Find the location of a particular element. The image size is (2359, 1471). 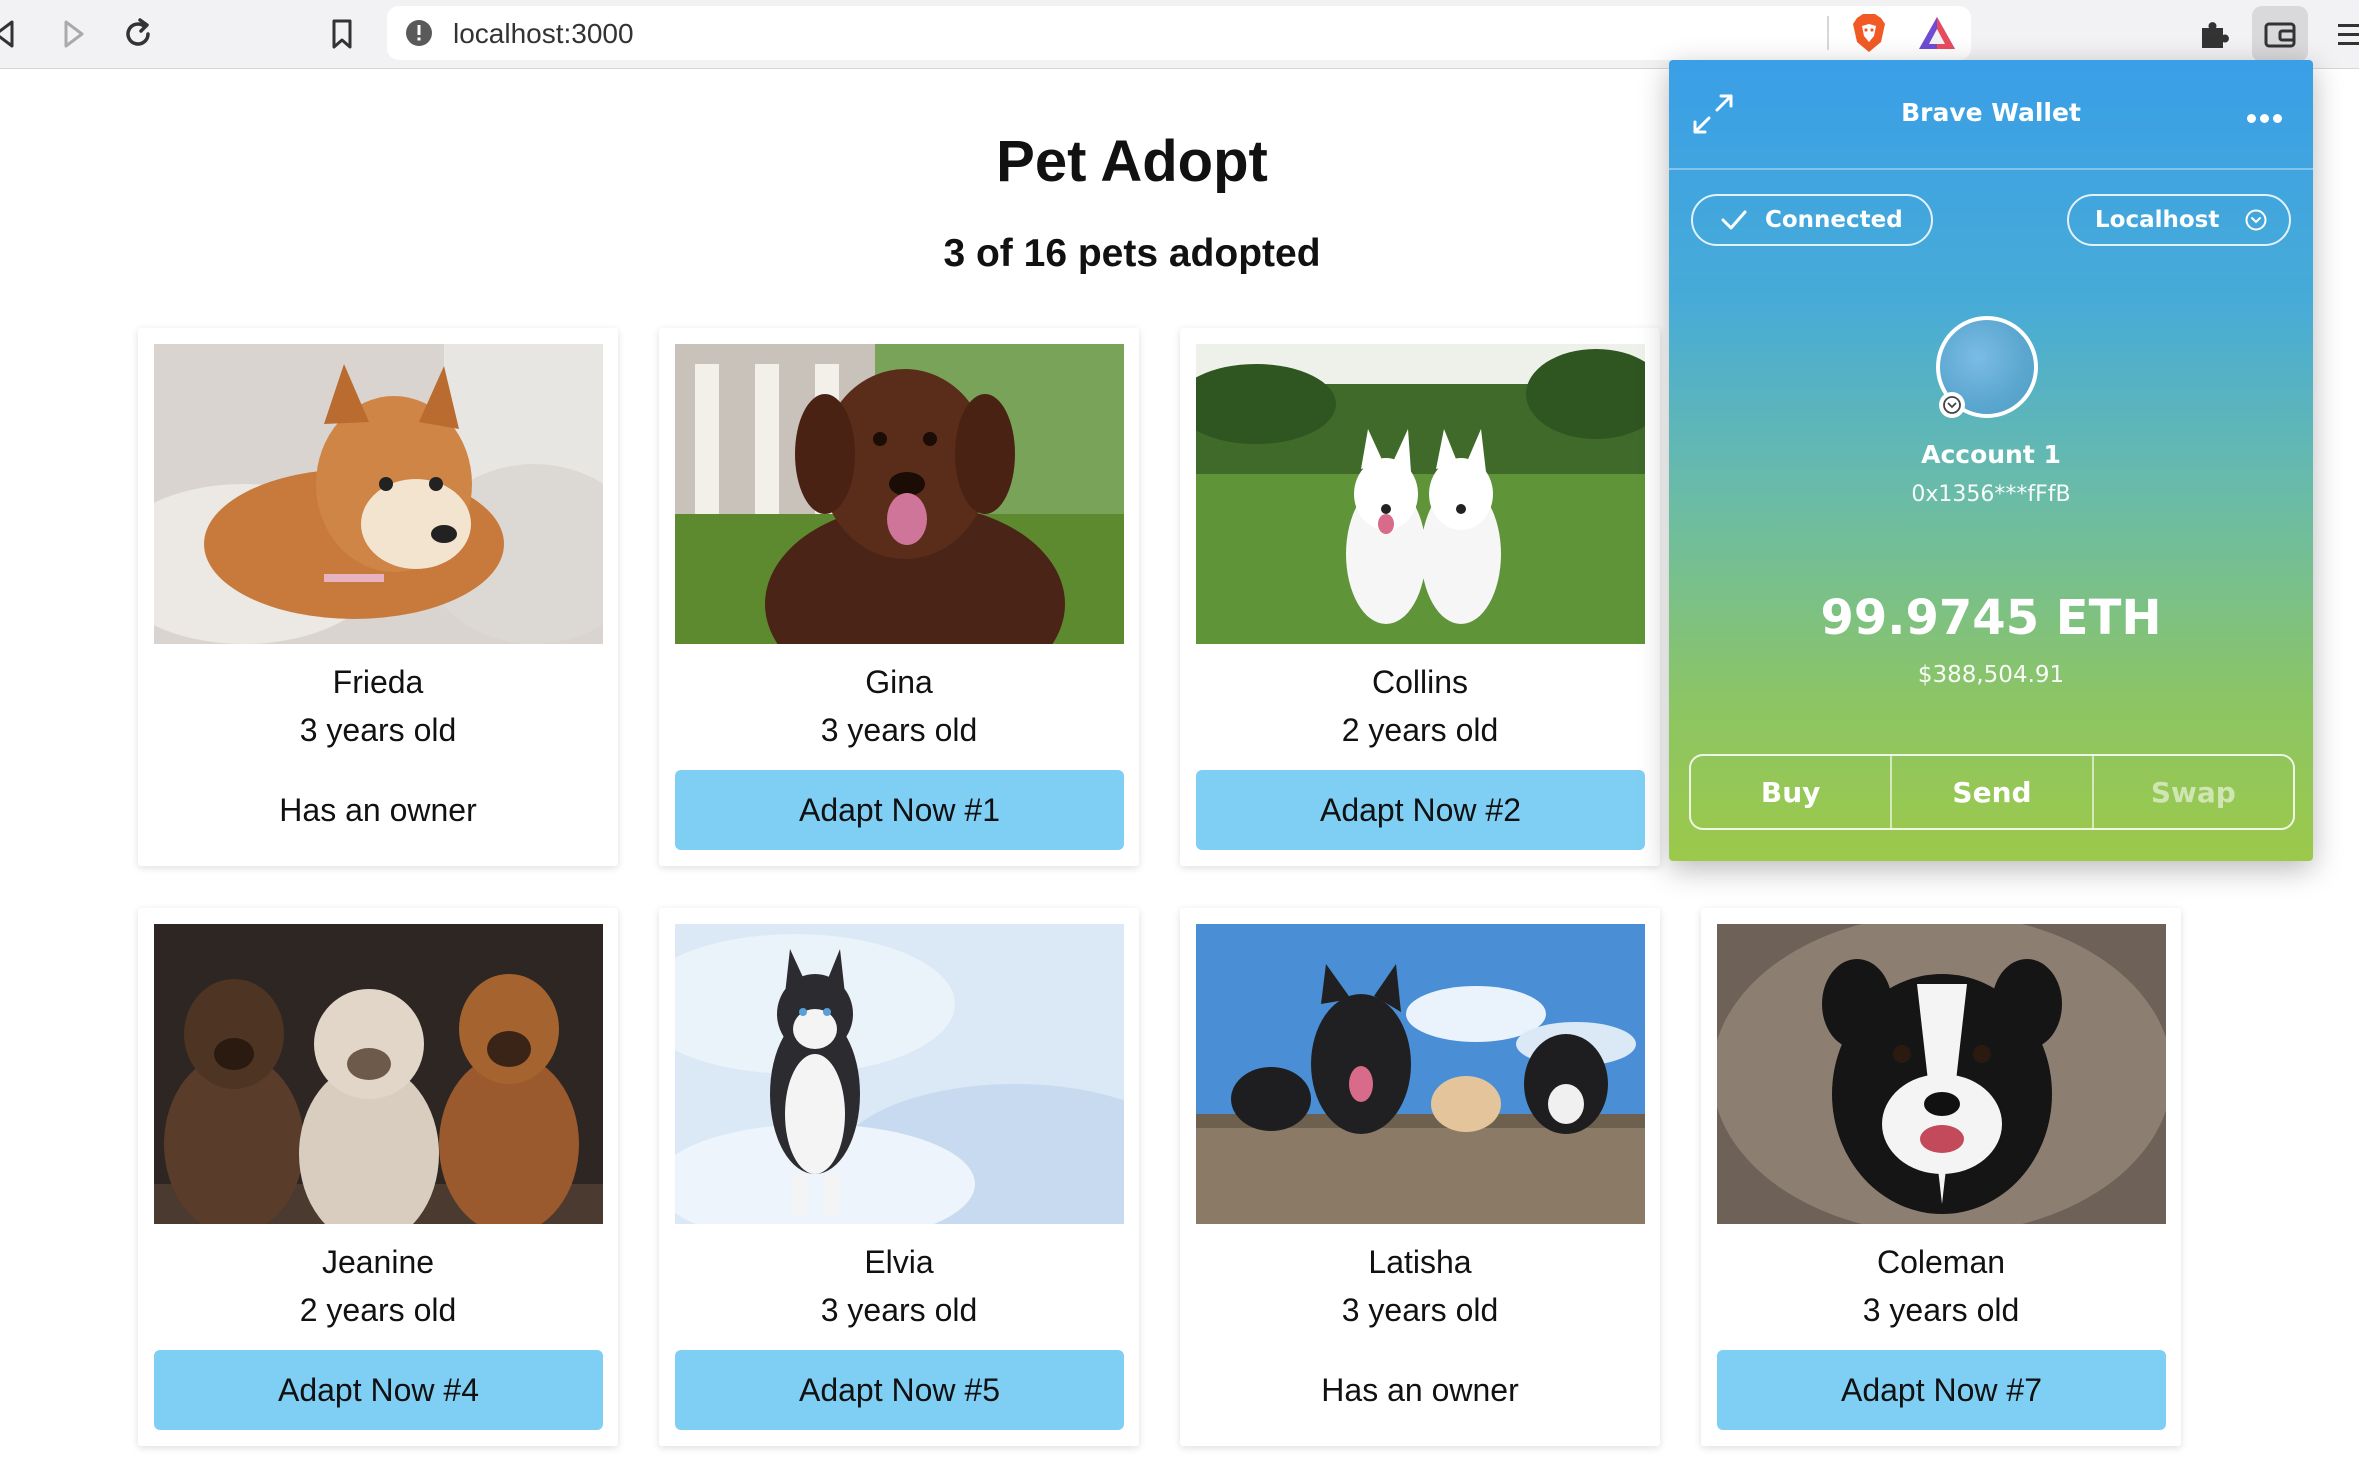

eth-balance: 99.9745 ETH is located at coordinates (1991, 618).